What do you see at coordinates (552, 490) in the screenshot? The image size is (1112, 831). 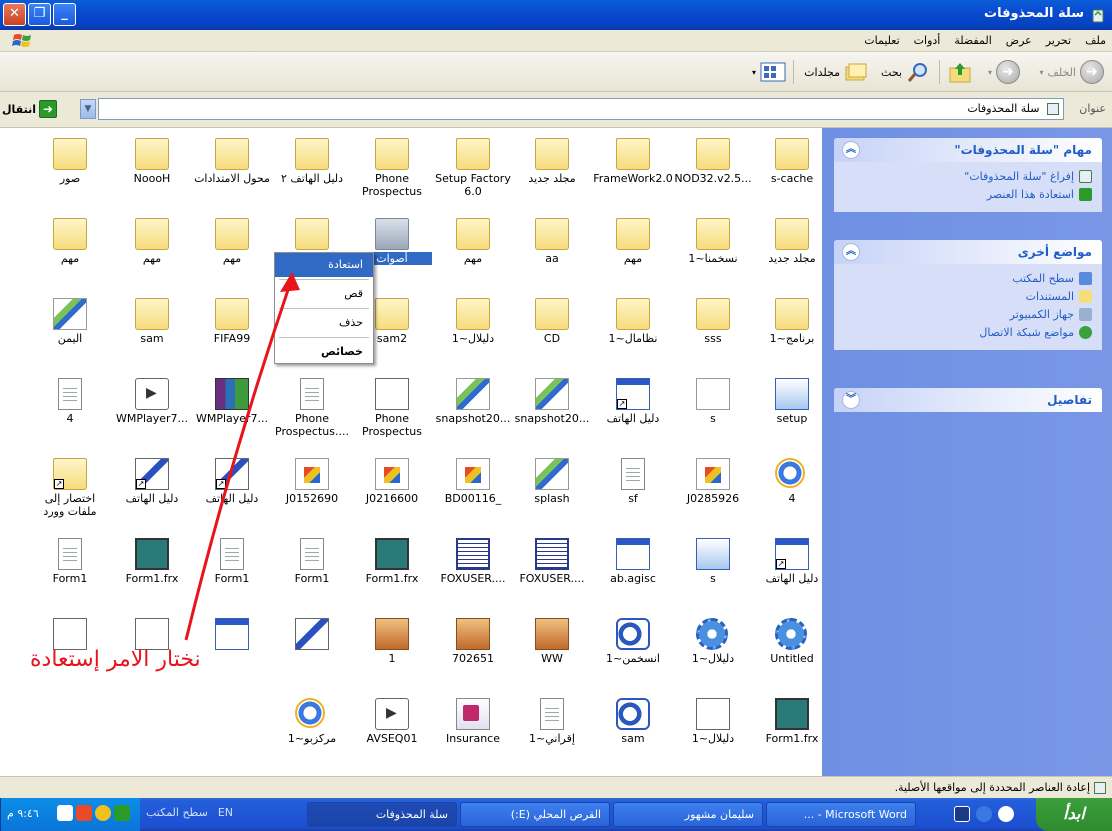 I see `file-item: splash` at bounding box center [552, 490].